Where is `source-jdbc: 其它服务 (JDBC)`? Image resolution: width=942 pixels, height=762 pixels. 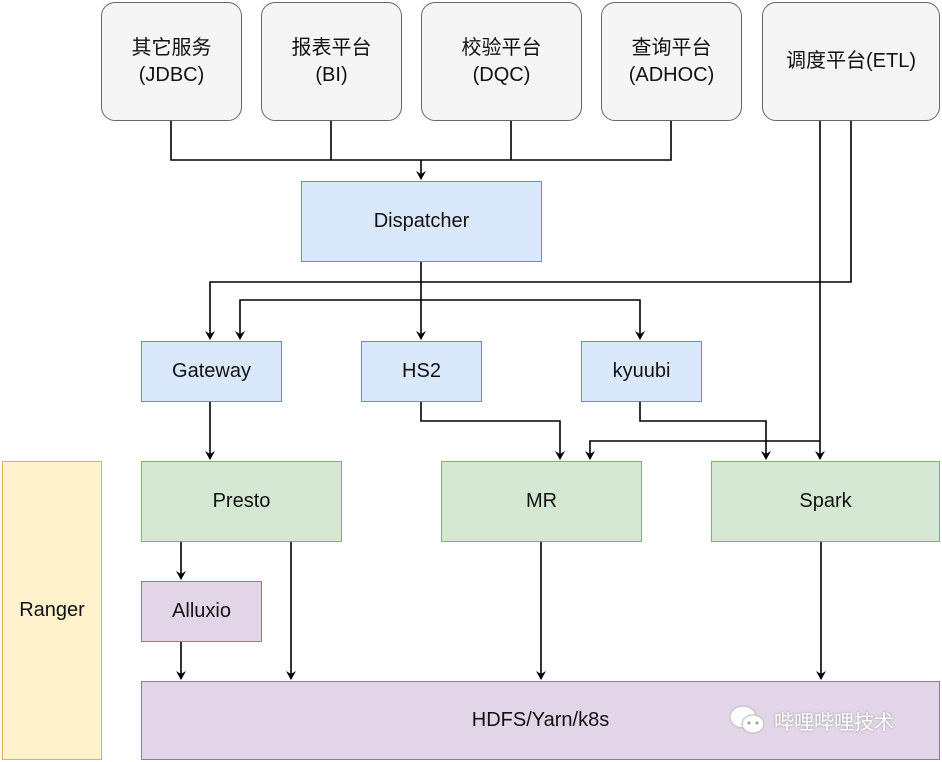 source-jdbc: 其它服务 (JDBC) is located at coordinates (171, 61).